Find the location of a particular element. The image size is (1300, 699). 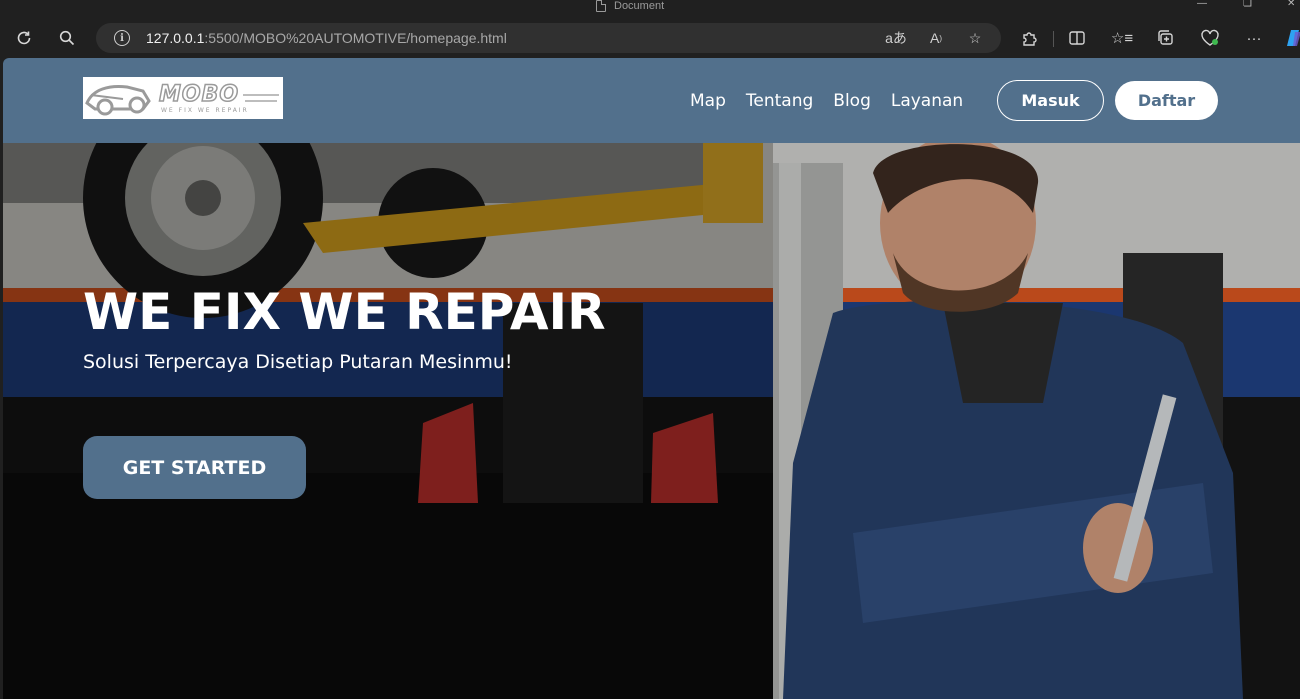

extensions-icon is located at coordinates (1029, 38).